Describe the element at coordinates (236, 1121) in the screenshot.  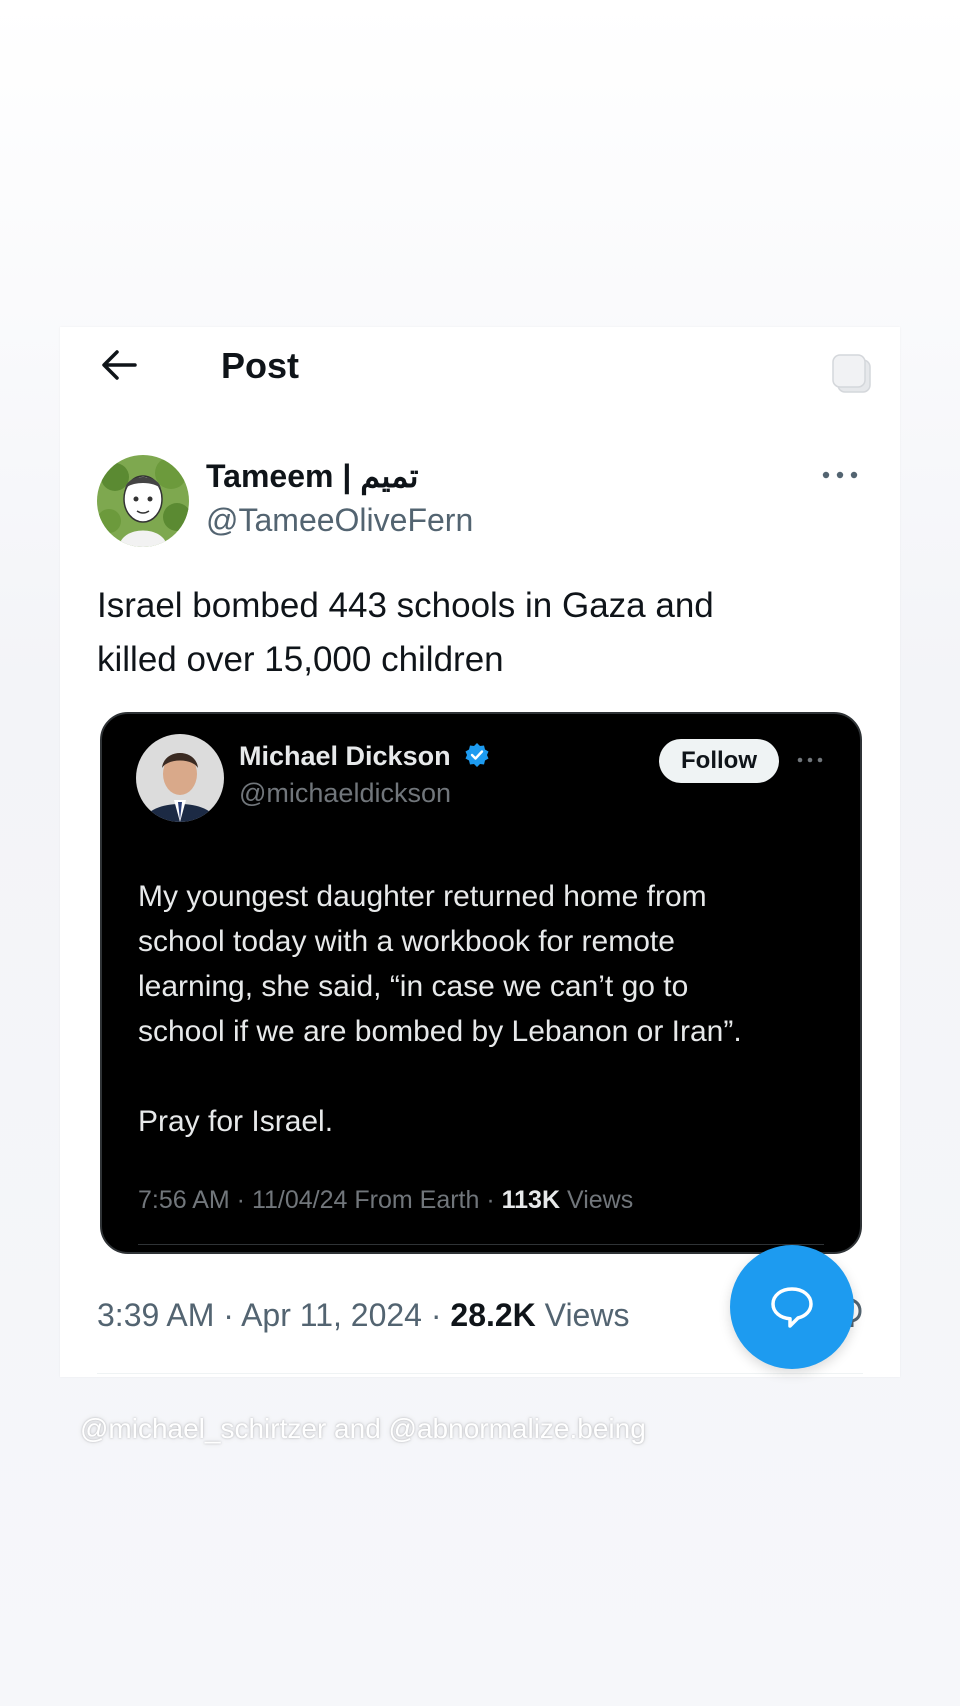
I see `quoted-text-closing: Pray for Israel.` at that location.